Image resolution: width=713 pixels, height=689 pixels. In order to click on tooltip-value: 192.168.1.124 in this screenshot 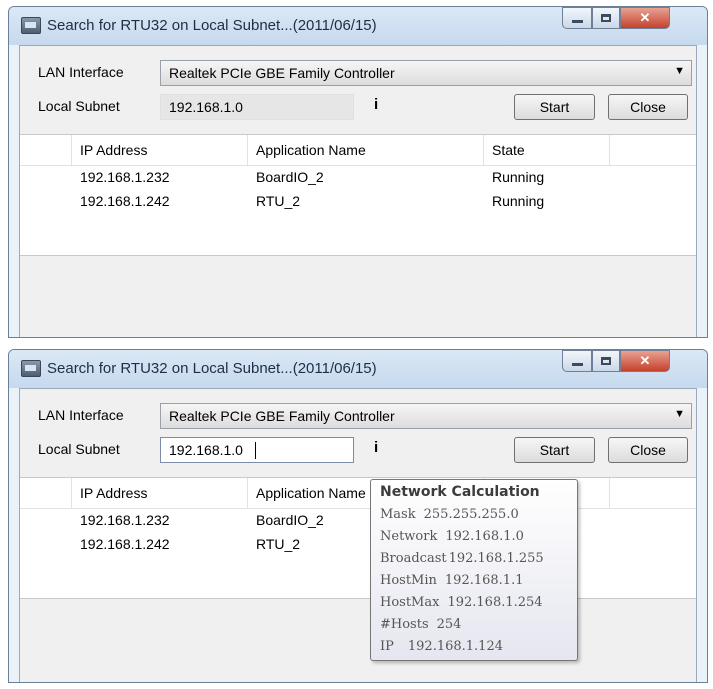, I will do `click(455, 646)`.